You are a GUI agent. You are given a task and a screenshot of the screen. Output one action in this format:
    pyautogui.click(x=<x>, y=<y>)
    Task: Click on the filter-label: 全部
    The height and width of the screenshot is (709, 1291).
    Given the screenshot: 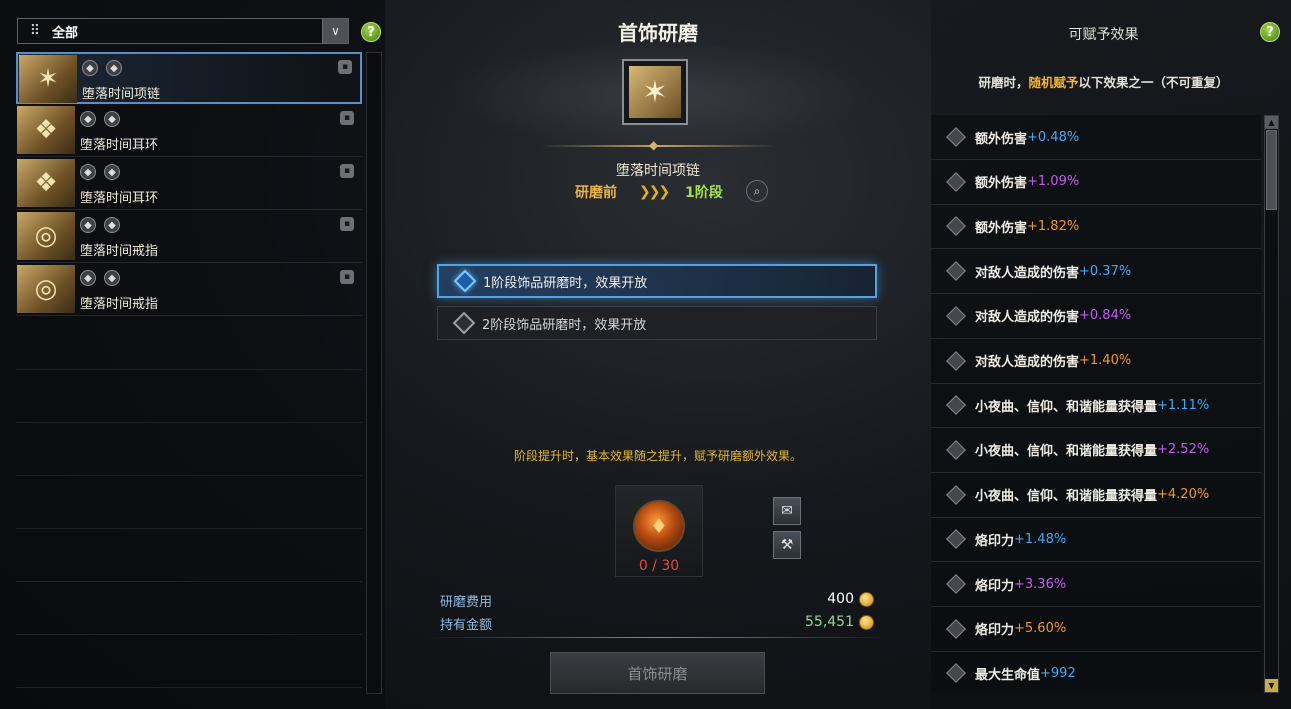 What is the action you would take?
    pyautogui.click(x=65, y=33)
    